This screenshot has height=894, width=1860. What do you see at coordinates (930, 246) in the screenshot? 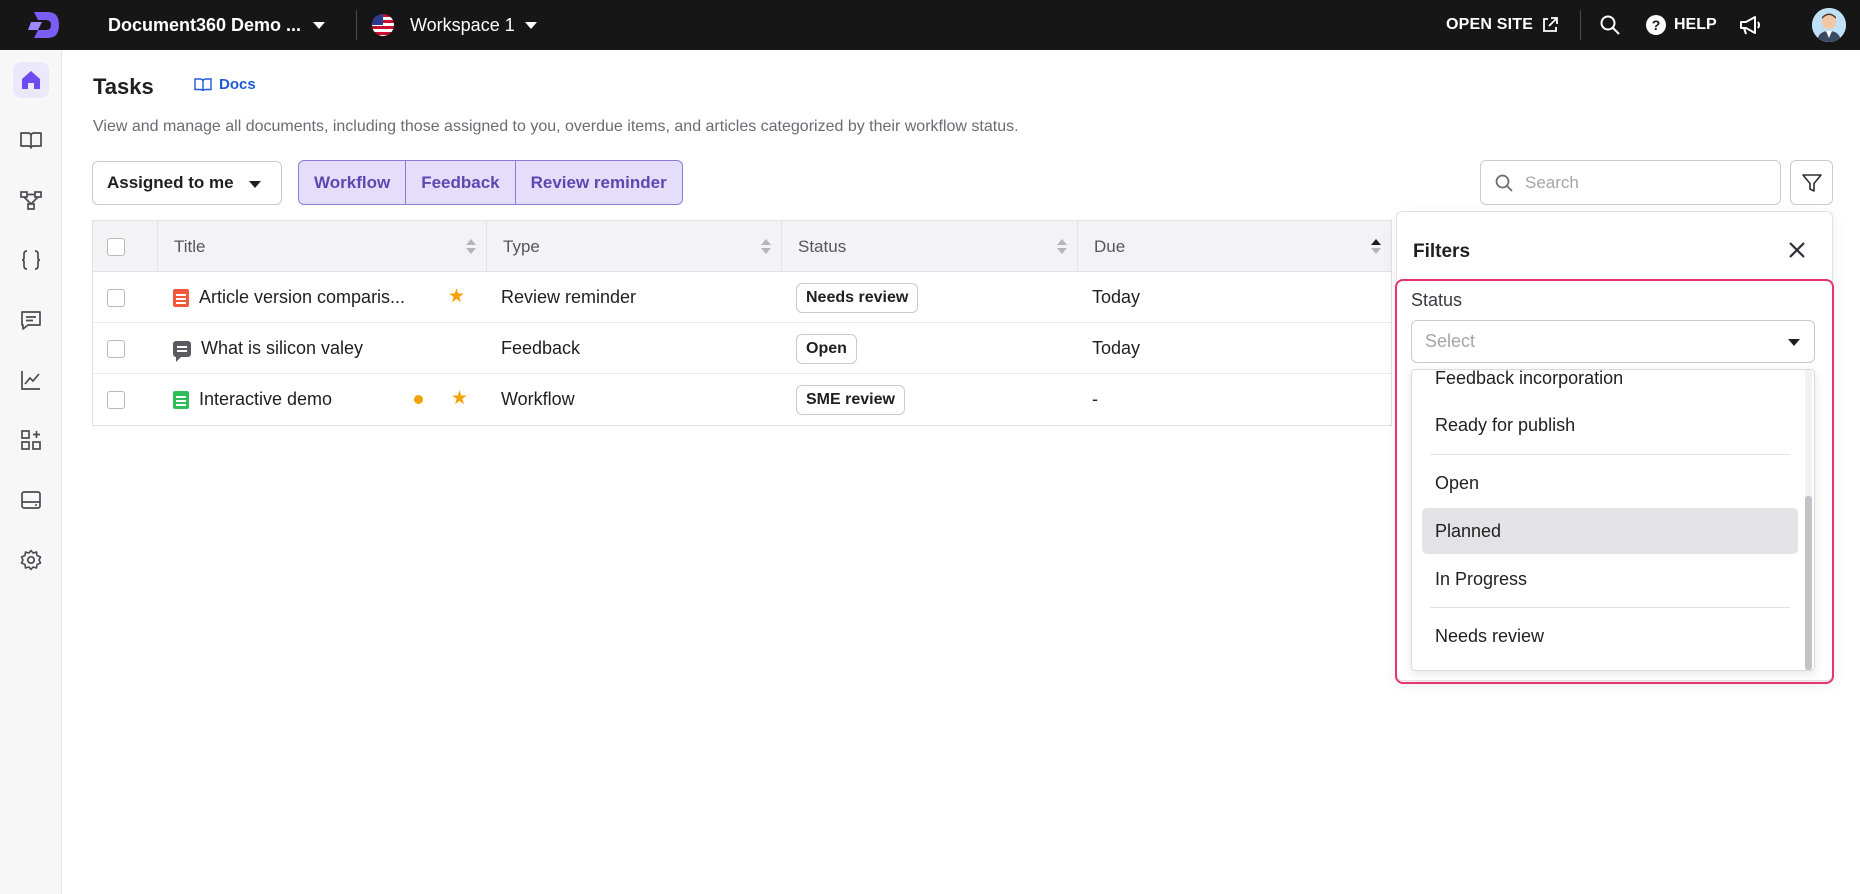
I see `column-status: Status` at bounding box center [930, 246].